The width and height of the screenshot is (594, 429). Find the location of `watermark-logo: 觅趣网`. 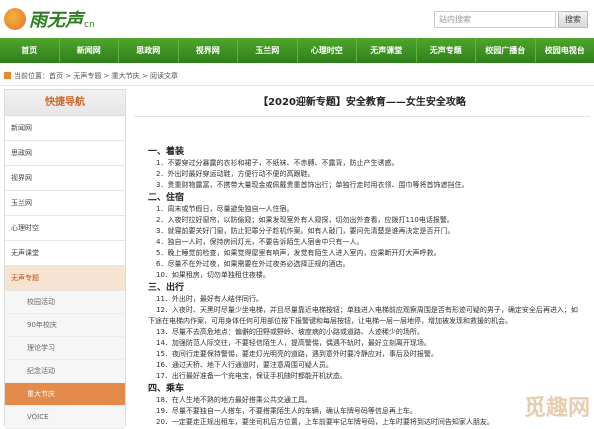

watermark-logo: 觅趣网 is located at coordinates (550, 408).